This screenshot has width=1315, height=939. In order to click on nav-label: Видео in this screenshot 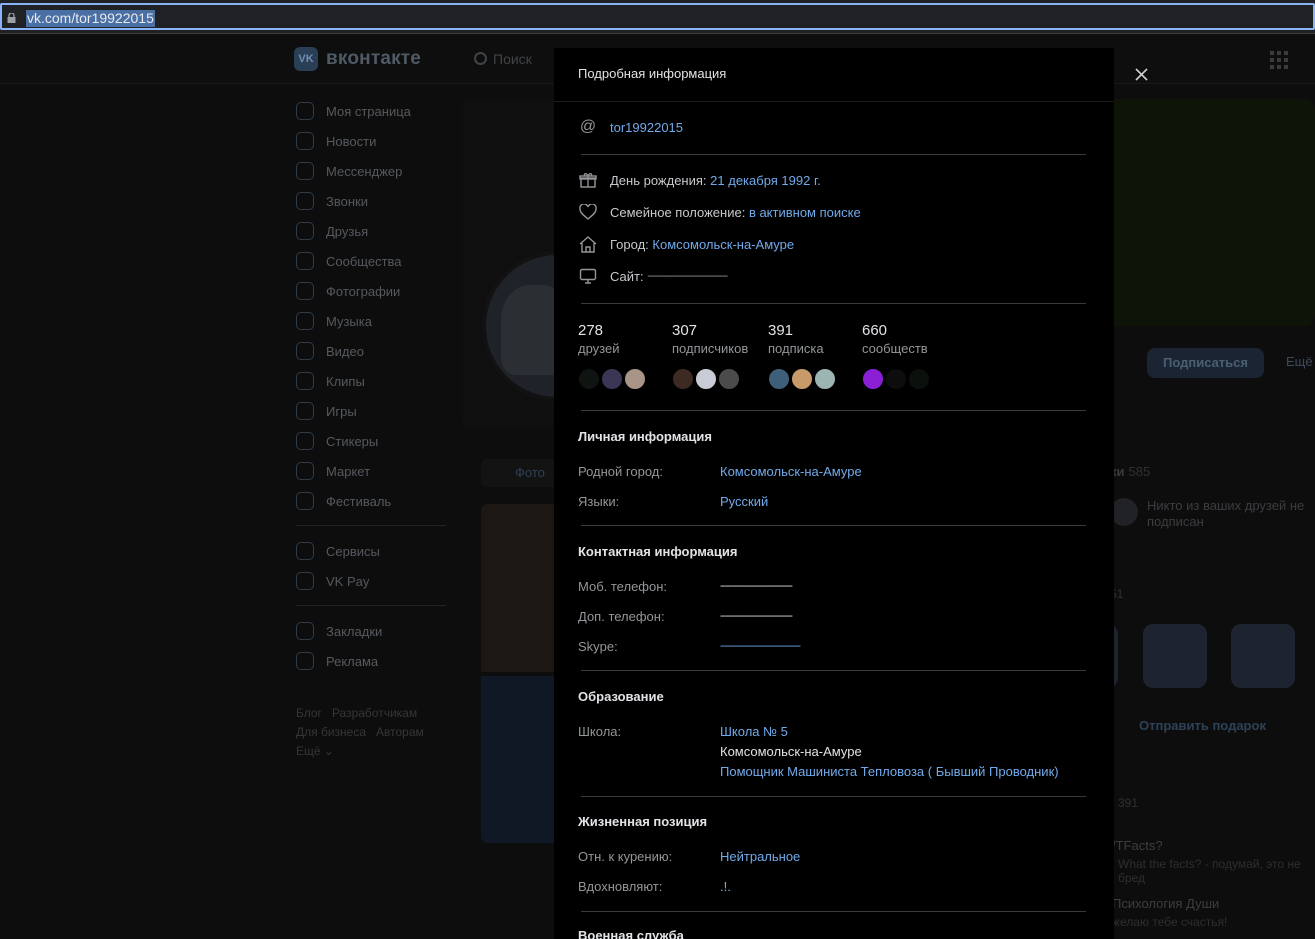, I will do `click(345, 351)`.